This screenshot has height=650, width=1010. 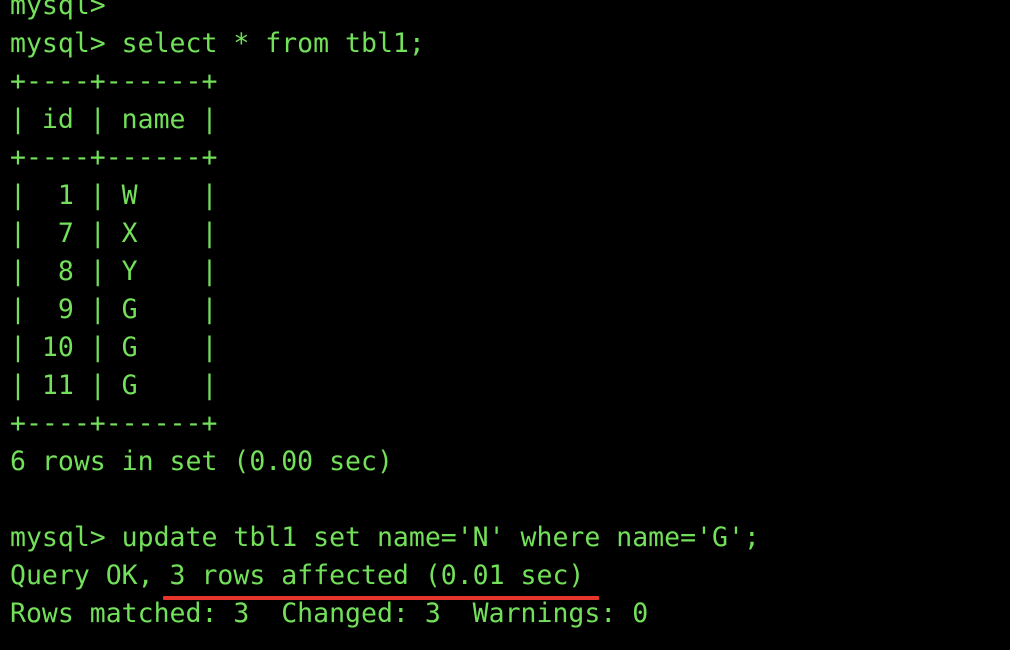 I want to click on prompt-line: mysql>, so click(x=58, y=10).